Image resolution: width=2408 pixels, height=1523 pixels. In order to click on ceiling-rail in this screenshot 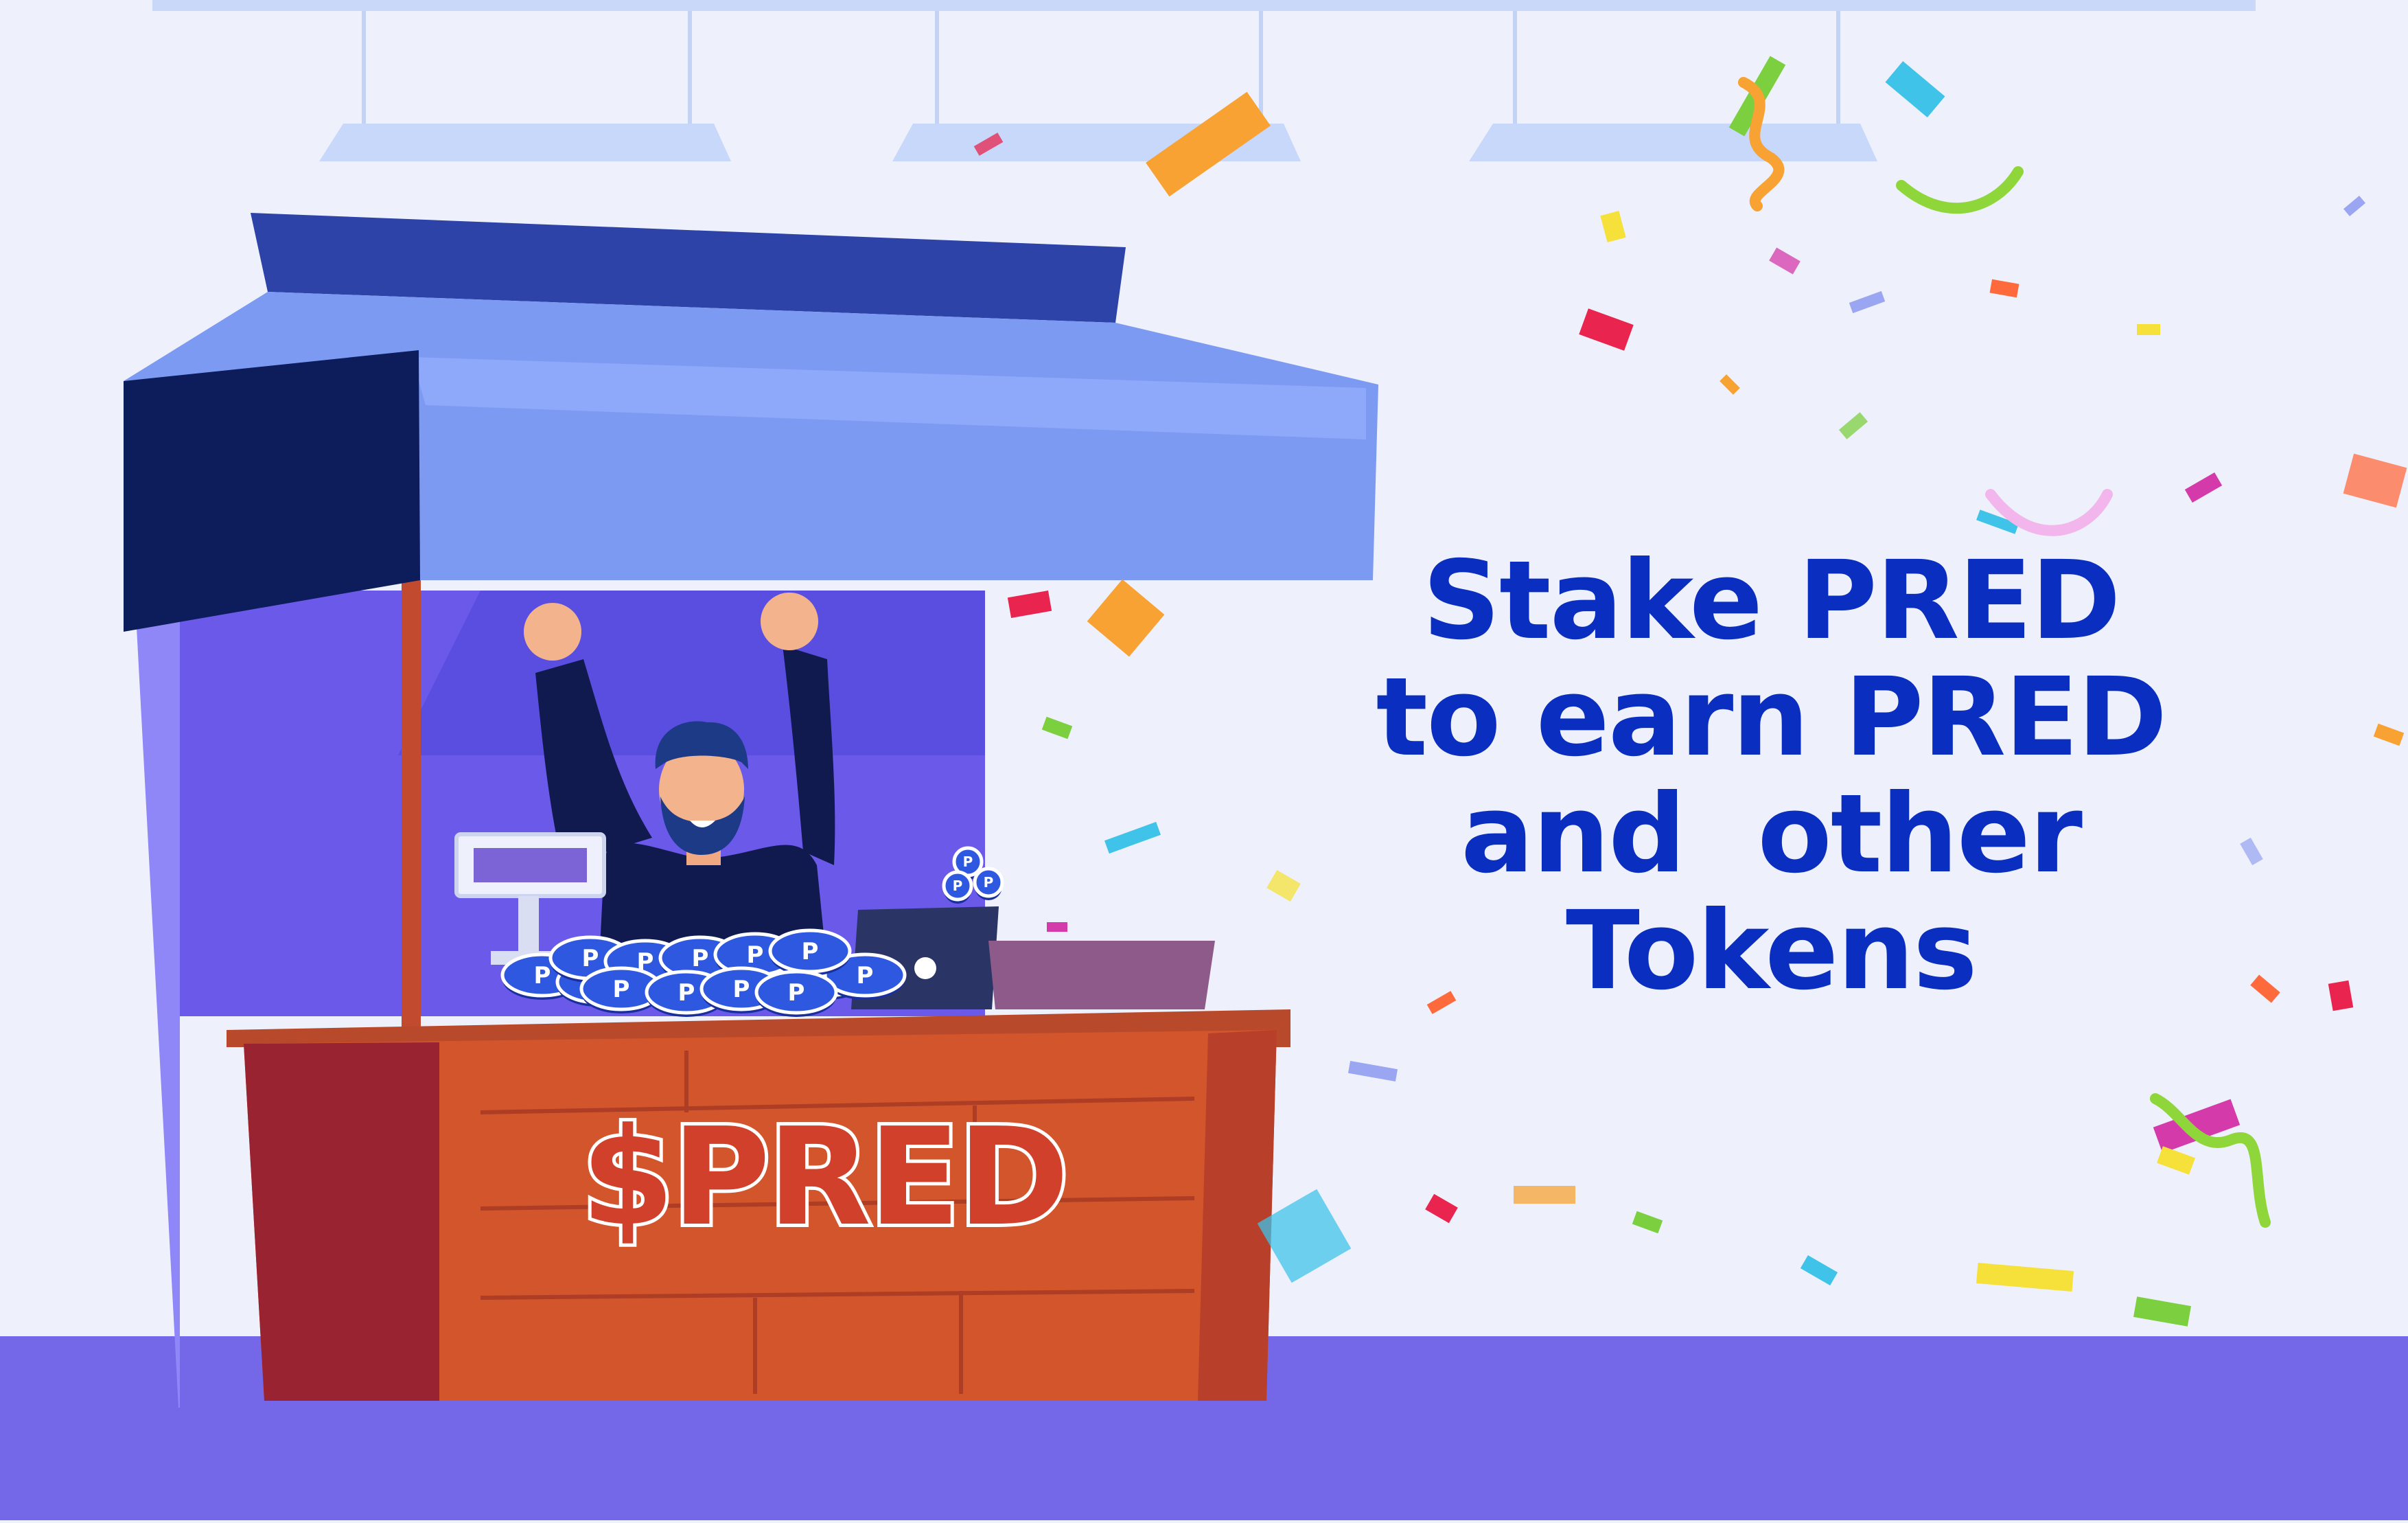, I will do `click(1204, 5)`.